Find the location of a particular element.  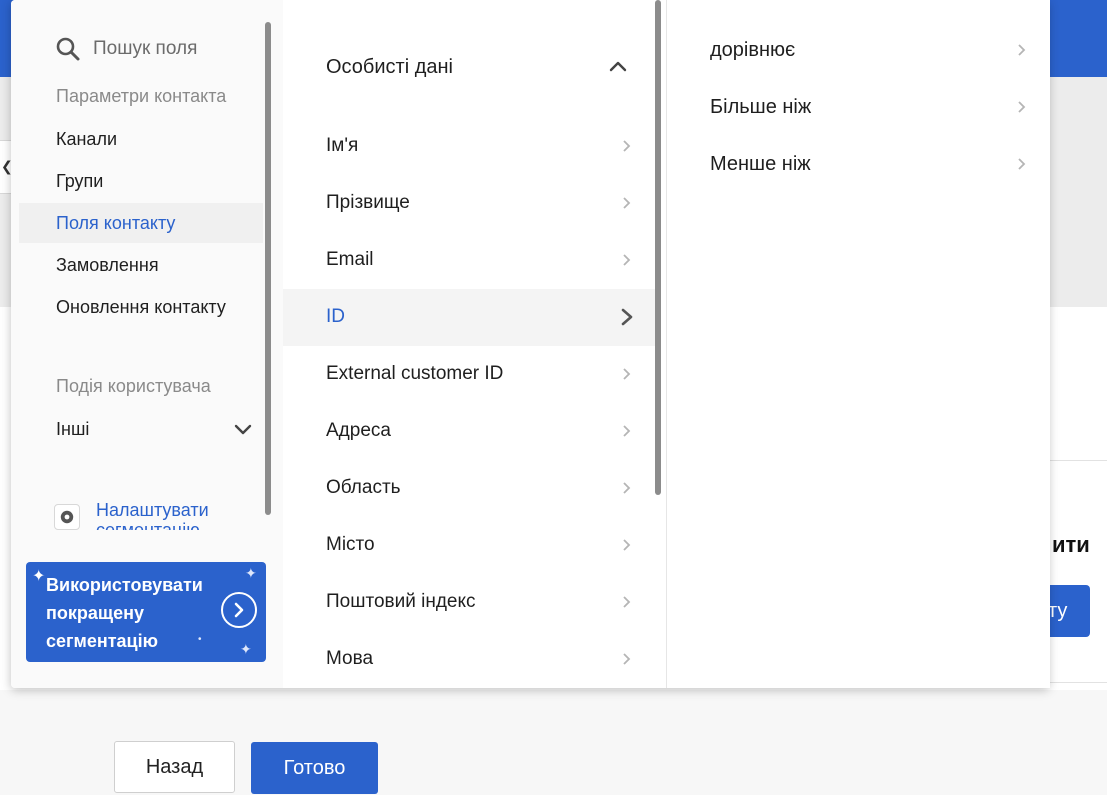

field-label: External customer ID is located at coordinates (415, 373).